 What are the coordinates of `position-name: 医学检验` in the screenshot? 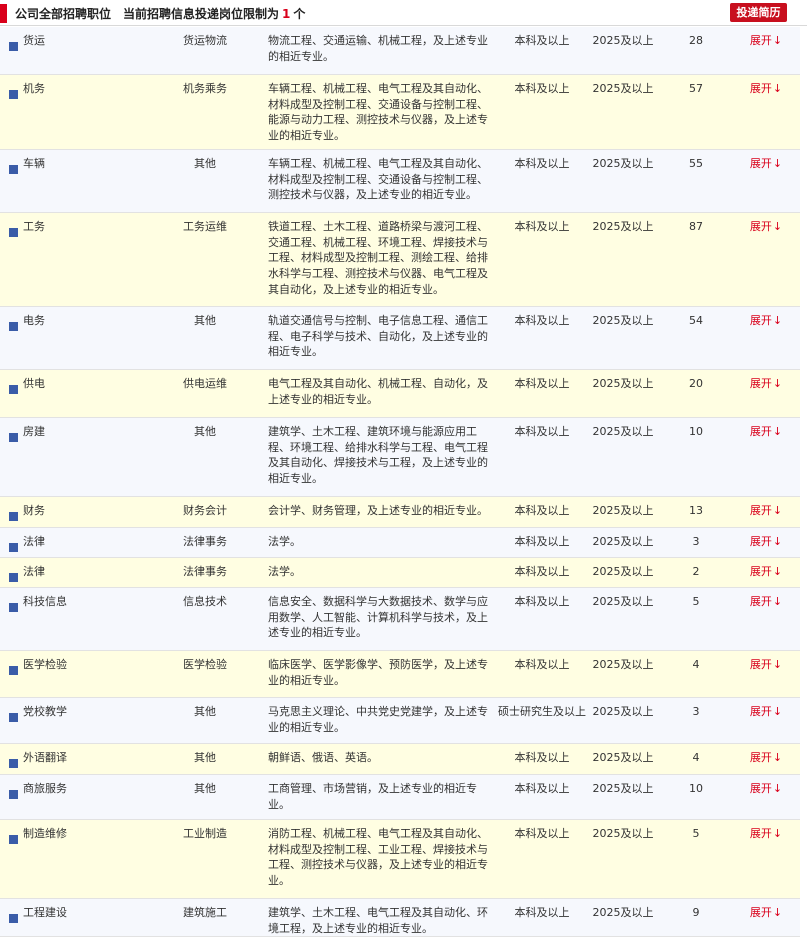 It's located at (45, 664).